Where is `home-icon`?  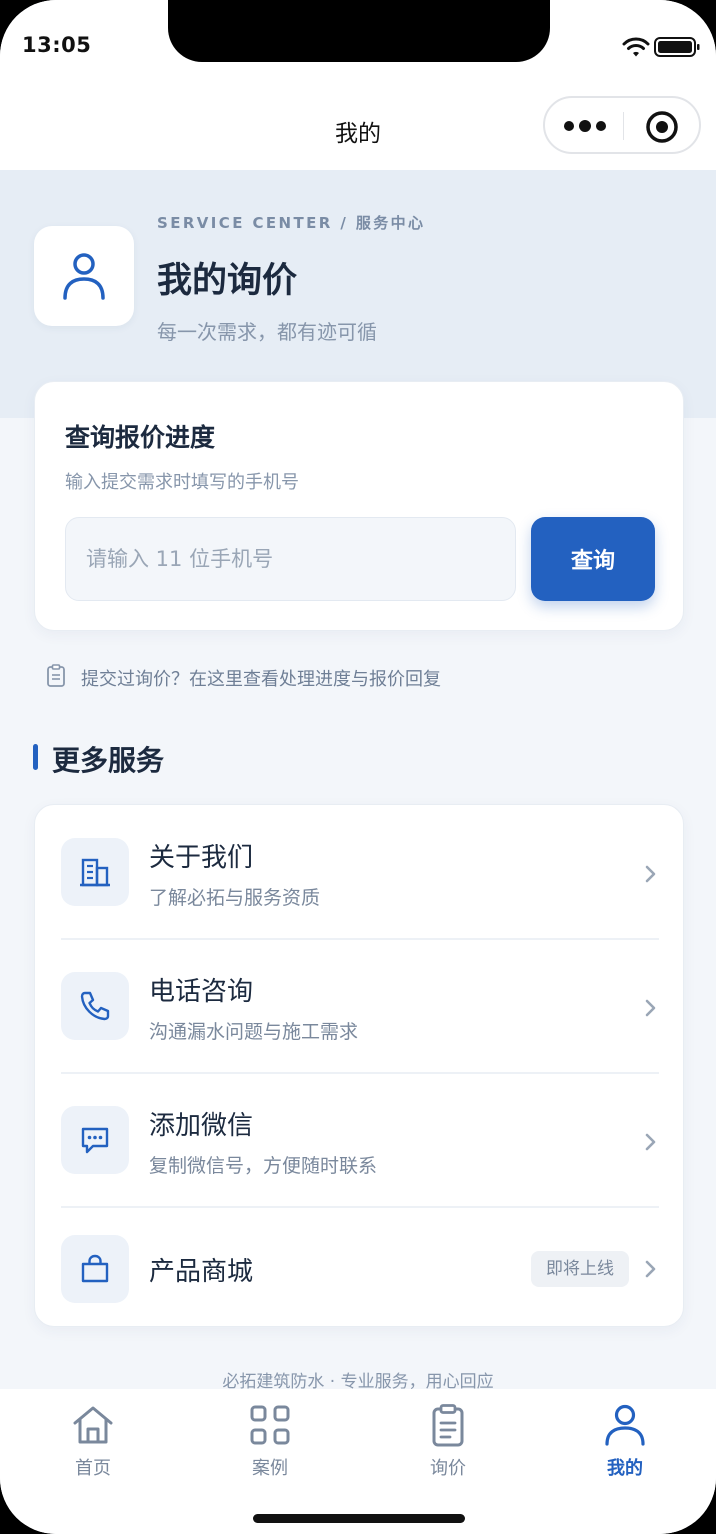
home-icon is located at coordinates (93, 1425).